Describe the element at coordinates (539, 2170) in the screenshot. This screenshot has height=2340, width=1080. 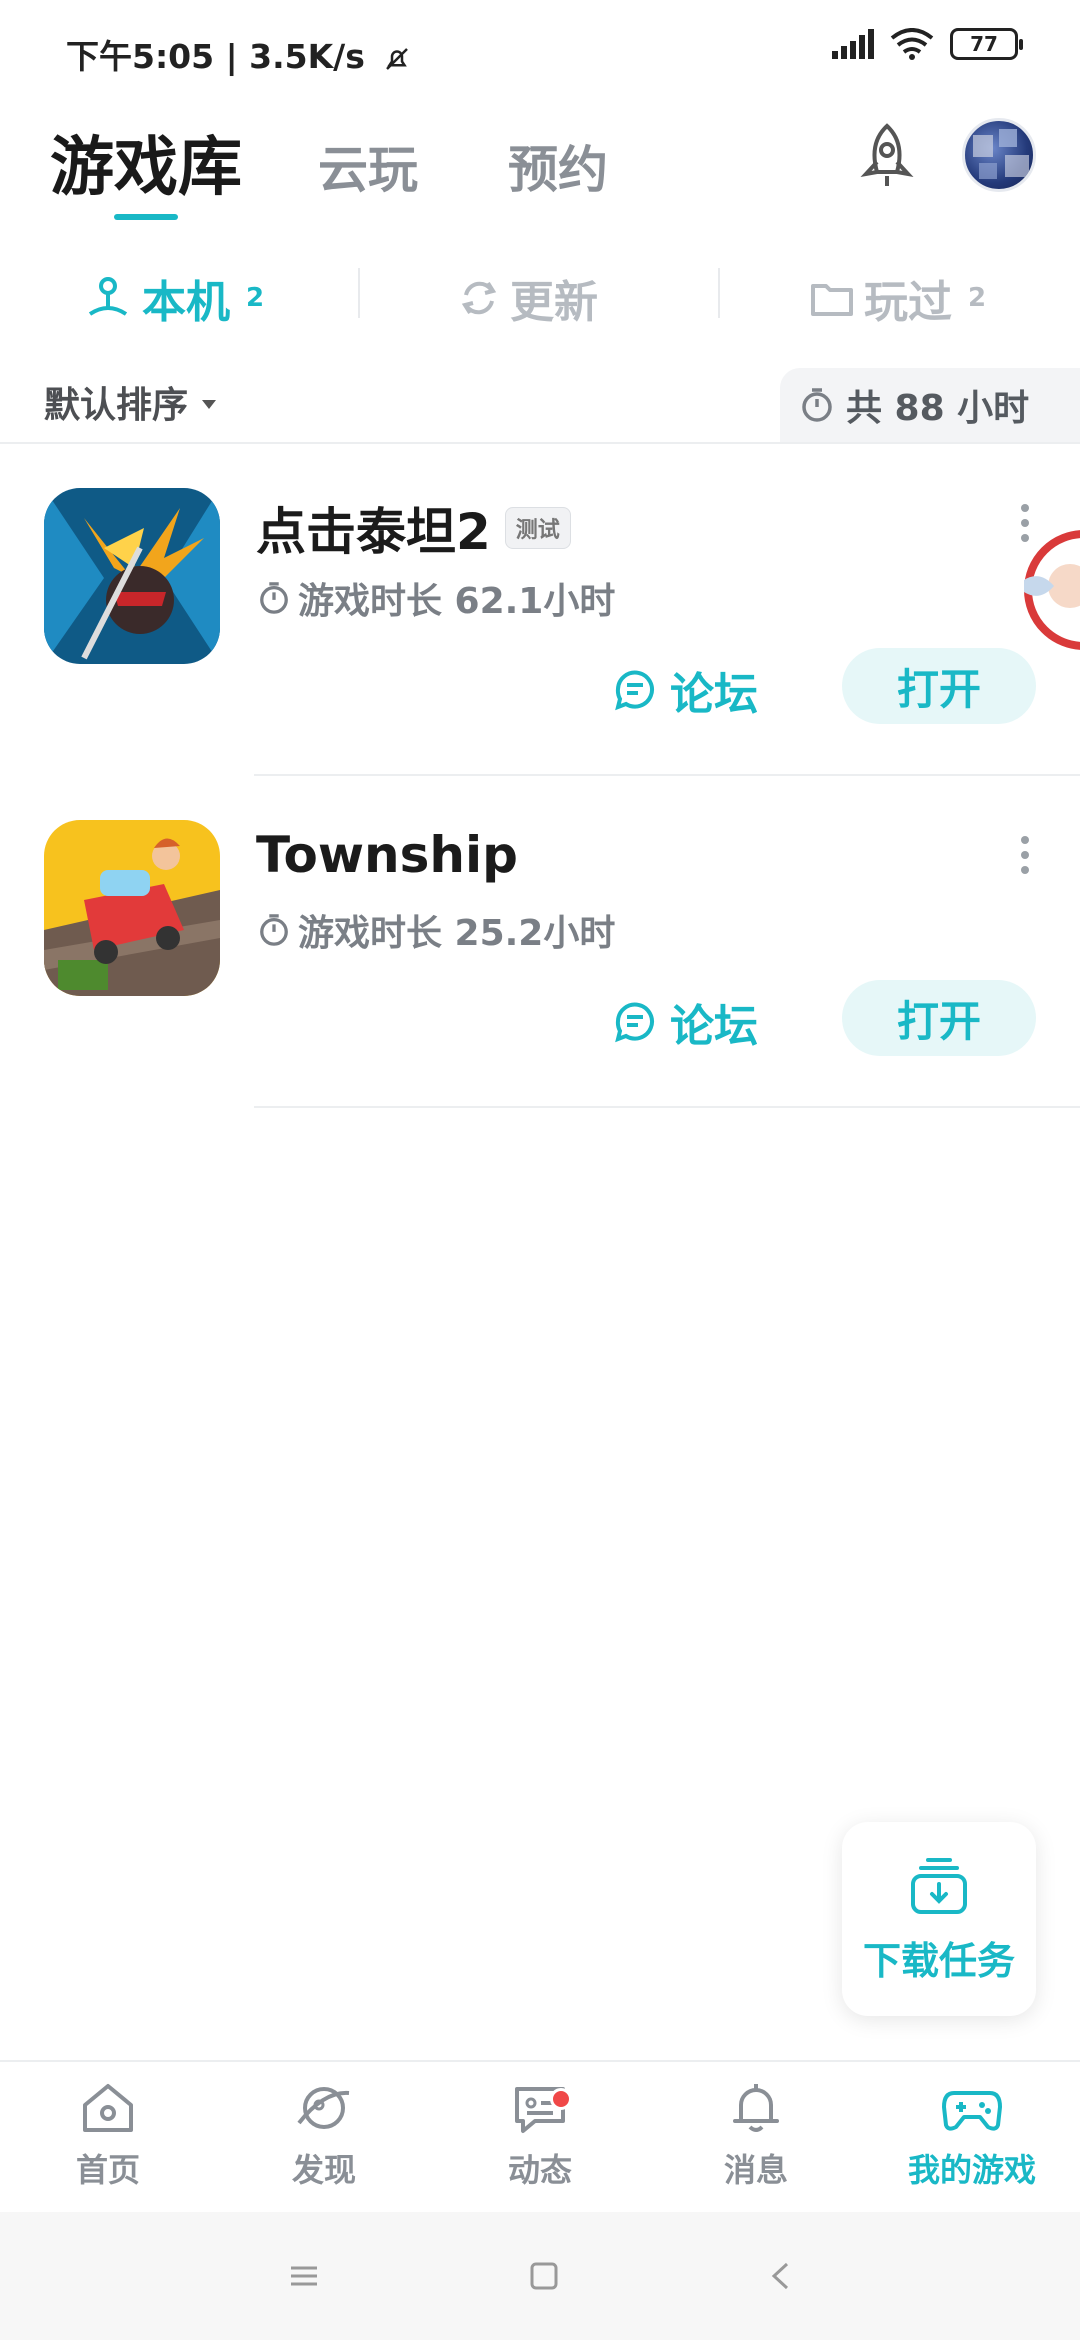
I see `nav-feed-label: 动态` at that location.